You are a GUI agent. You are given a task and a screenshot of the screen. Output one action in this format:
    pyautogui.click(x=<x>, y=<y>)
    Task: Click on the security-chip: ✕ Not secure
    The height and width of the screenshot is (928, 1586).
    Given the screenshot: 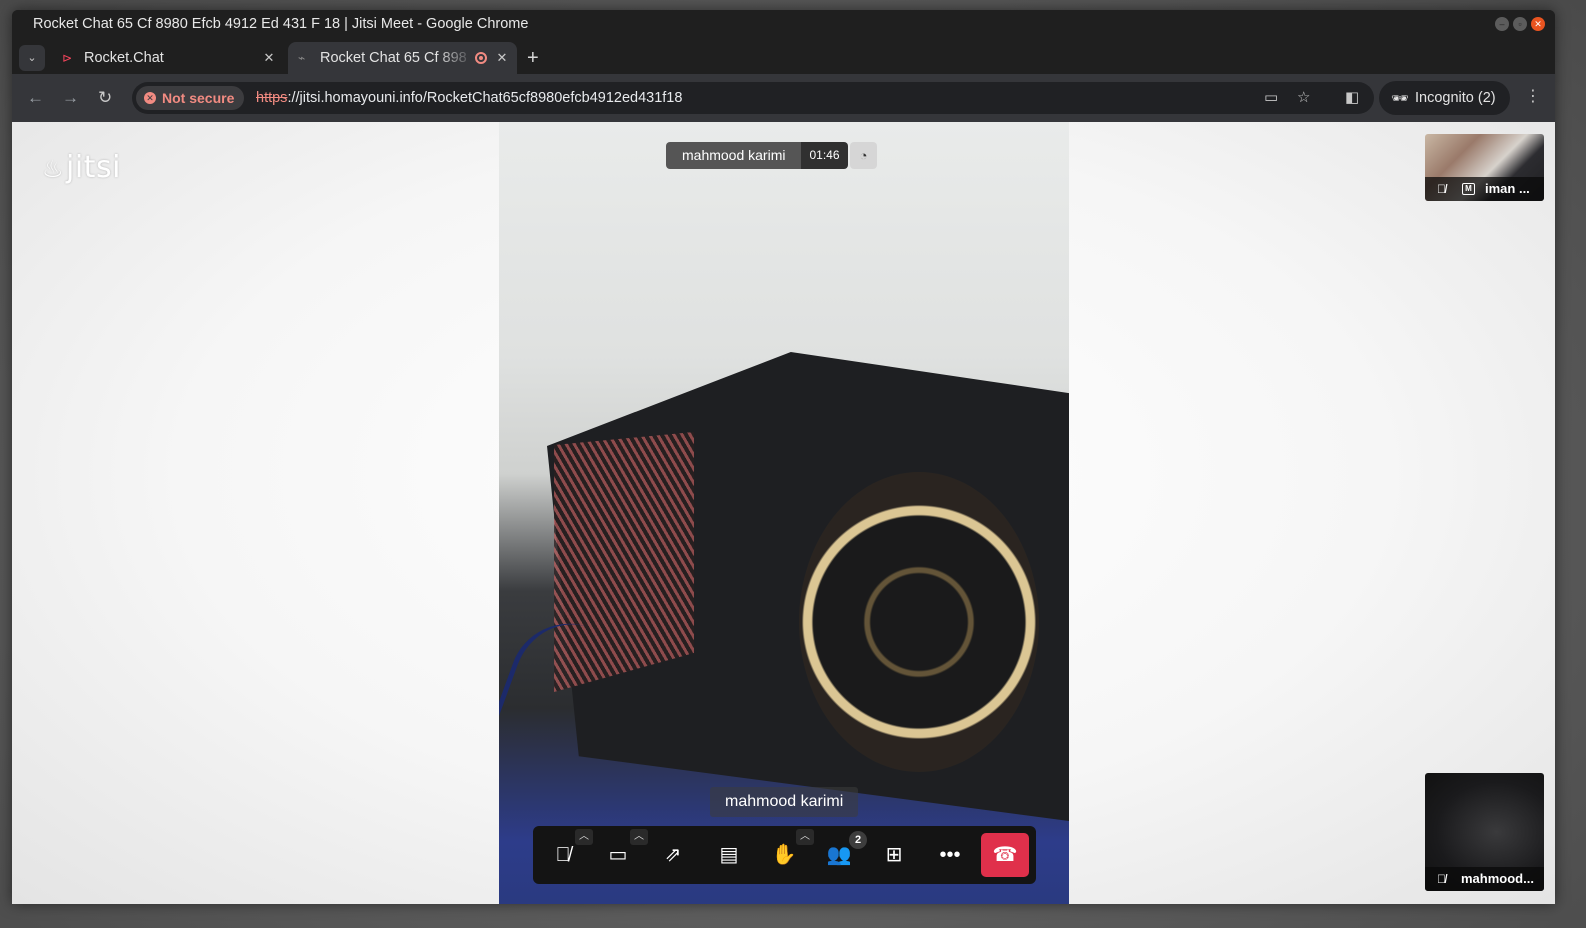 What is the action you would take?
    pyautogui.click(x=190, y=98)
    